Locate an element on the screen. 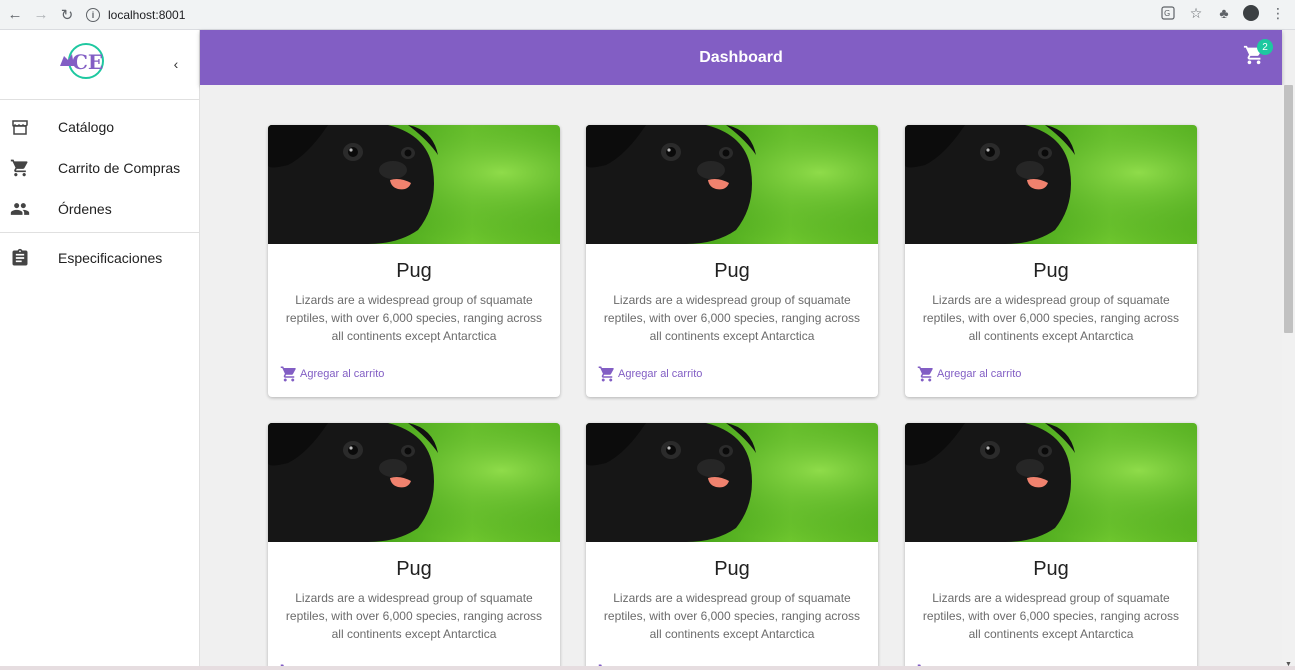  sidebar-item-carrito: Carrito de Compras is located at coordinates (99, 167).